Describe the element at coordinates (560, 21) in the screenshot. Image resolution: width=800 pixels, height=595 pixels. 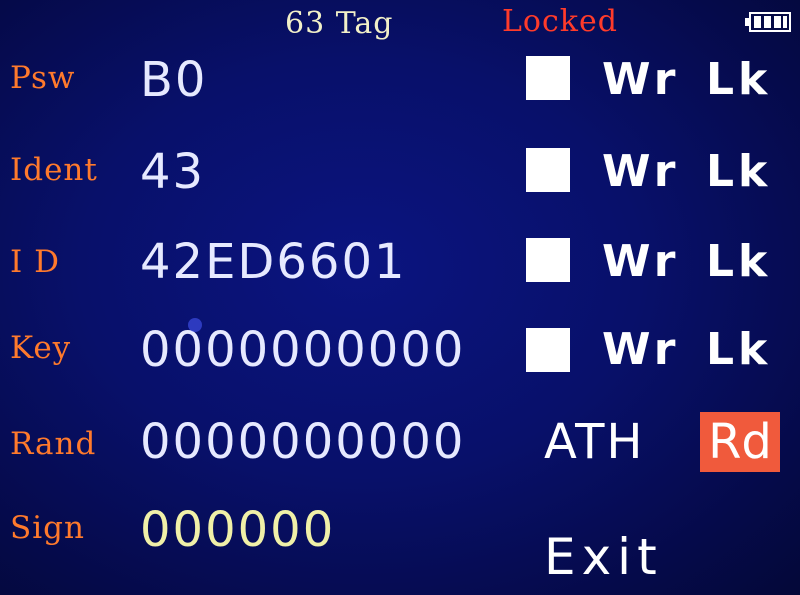
I see `lock-status: Locked` at that location.